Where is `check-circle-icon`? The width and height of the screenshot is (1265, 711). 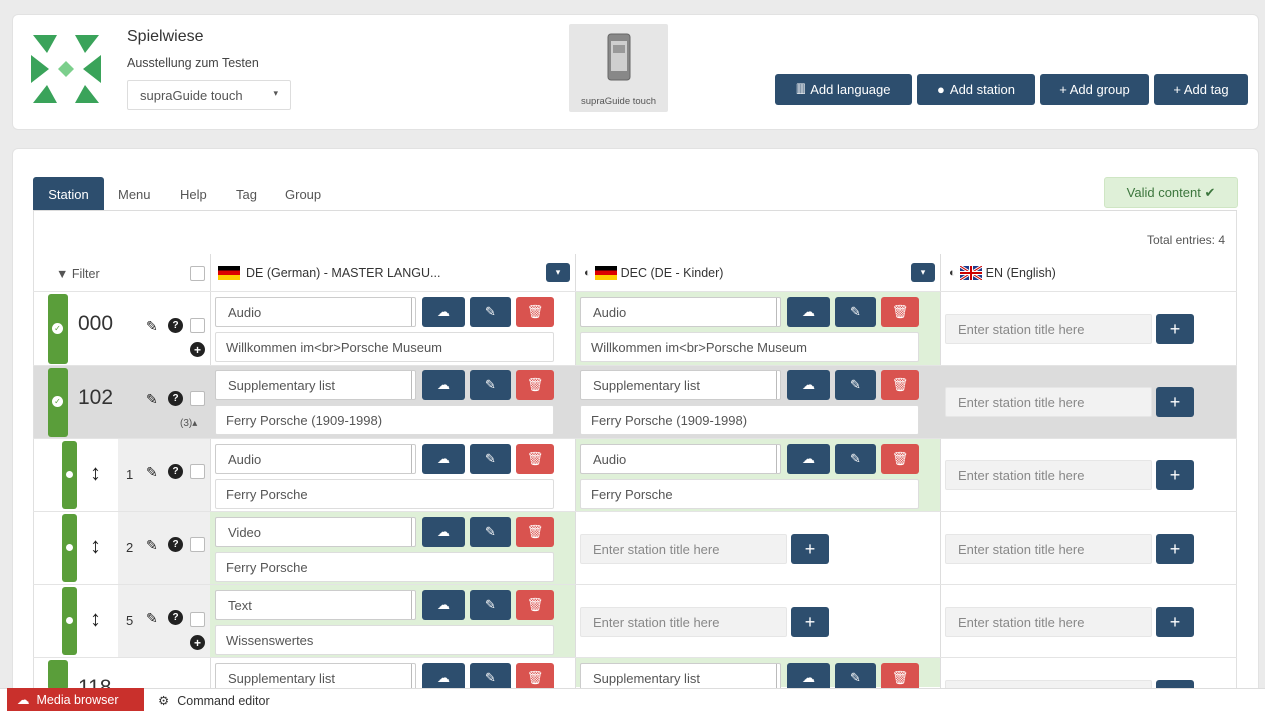 check-circle-icon is located at coordinates (69, 547).